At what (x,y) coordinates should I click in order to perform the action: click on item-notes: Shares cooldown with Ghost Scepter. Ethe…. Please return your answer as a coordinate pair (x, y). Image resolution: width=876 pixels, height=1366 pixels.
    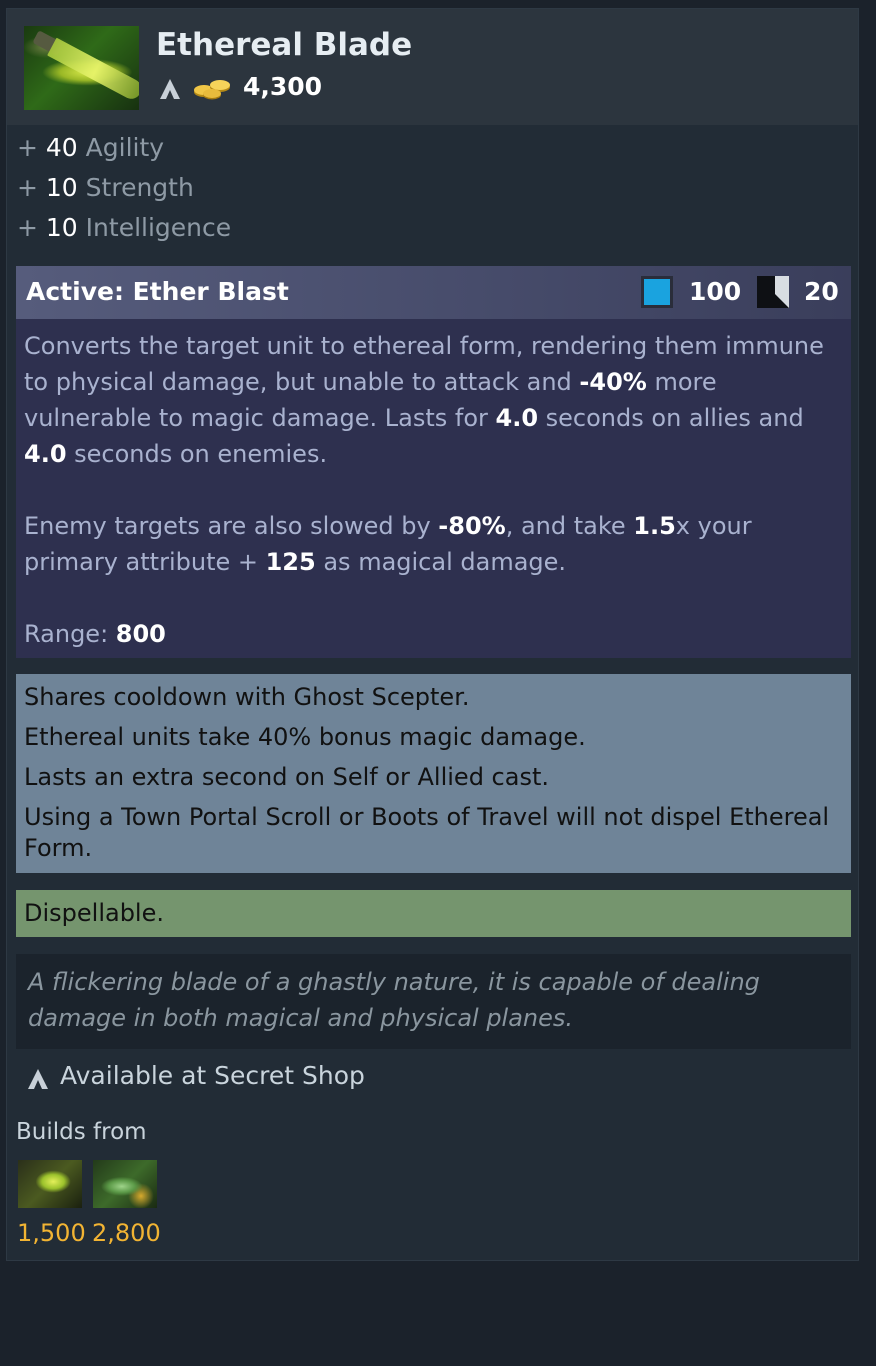
    Looking at the image, I should click on (433, 773).